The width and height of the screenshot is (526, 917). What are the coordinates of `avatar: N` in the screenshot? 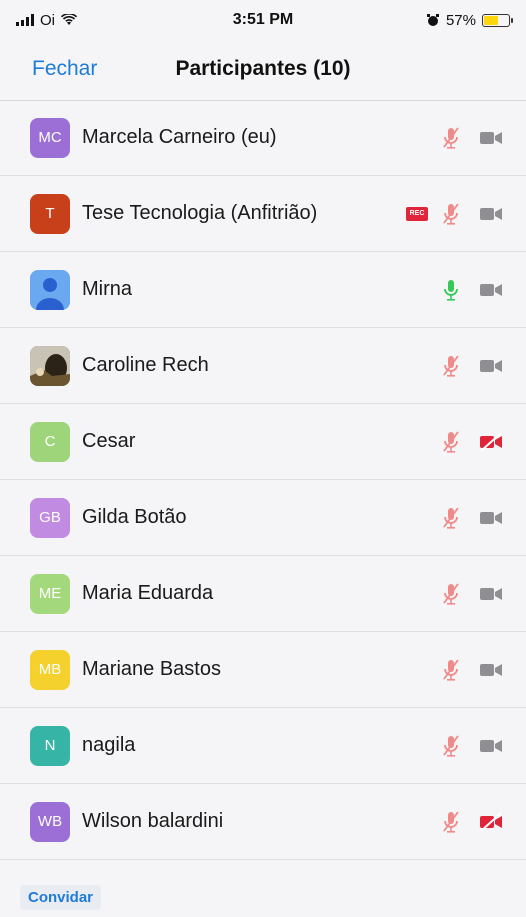 It's located at (50, 745).